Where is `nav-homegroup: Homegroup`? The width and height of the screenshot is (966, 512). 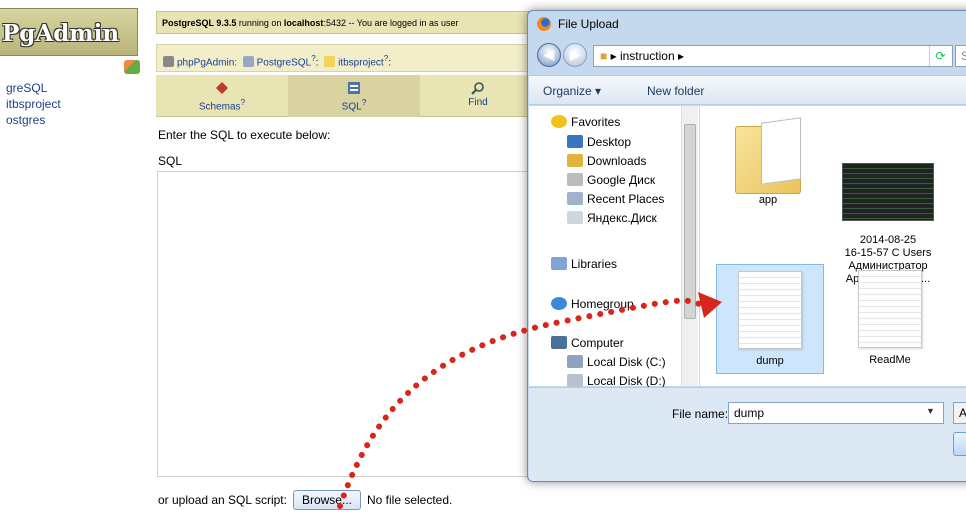
nav-homegroup: Homegroup is located at coordinates (592, 304).